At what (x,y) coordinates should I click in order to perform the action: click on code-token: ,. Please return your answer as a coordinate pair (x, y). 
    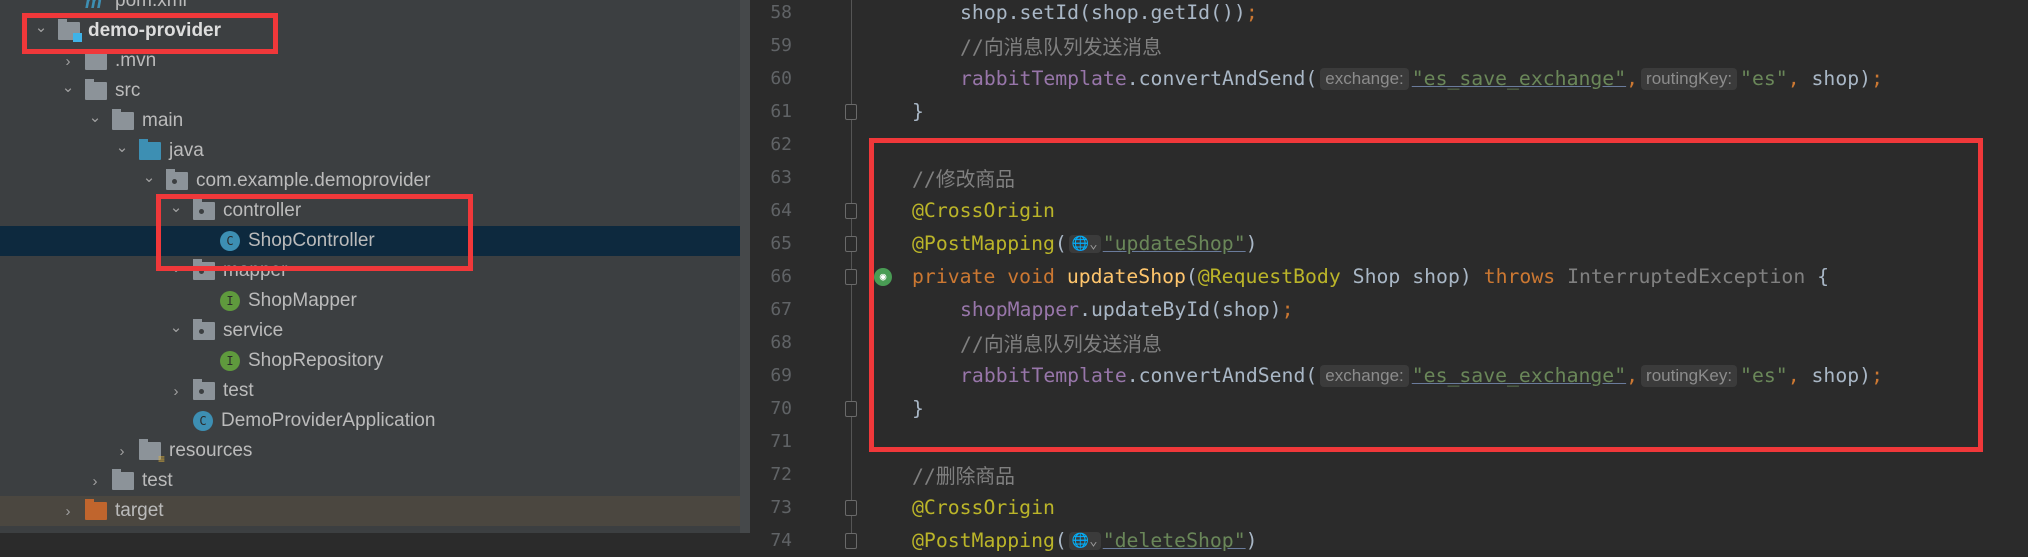
    Looking at the image, I should click on (1632, 78).